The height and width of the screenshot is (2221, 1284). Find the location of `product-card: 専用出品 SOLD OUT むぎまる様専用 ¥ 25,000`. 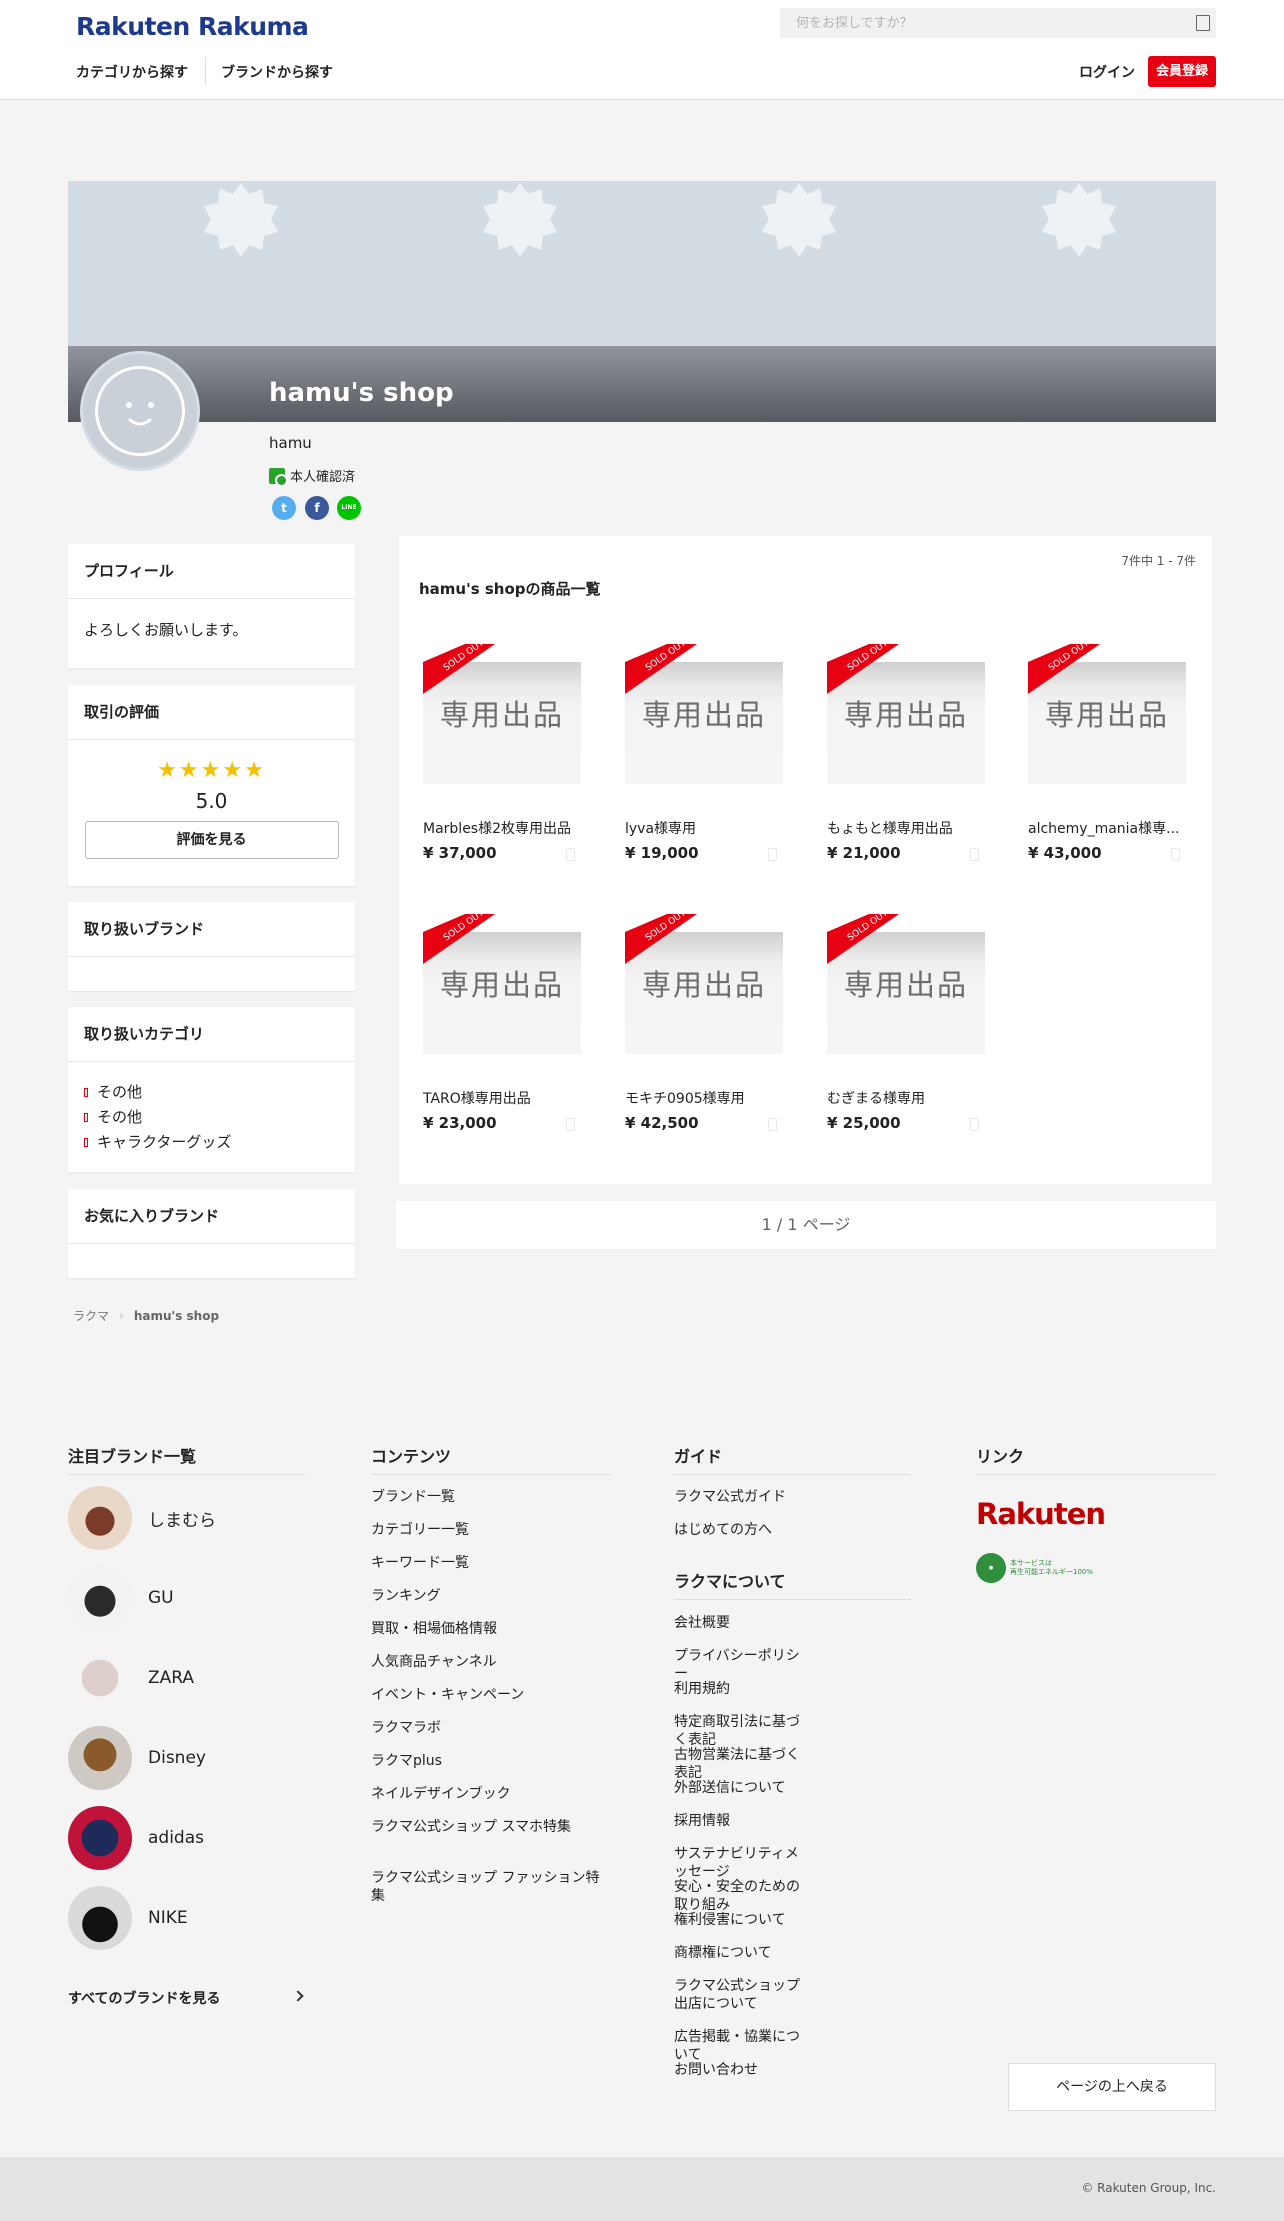

product-card: 専用出品 SOLD OUT むぎまる様専用 ¥ 25,000 is located at coordinates (906, 1023).